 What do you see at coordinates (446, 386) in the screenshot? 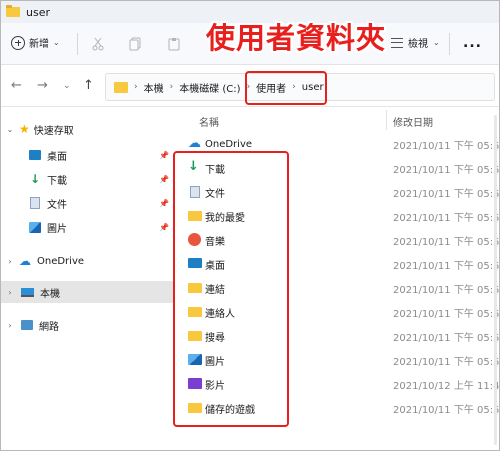
I see `item-date: 2021/10/12 上午 11:45` at bounding box center [446, 386].